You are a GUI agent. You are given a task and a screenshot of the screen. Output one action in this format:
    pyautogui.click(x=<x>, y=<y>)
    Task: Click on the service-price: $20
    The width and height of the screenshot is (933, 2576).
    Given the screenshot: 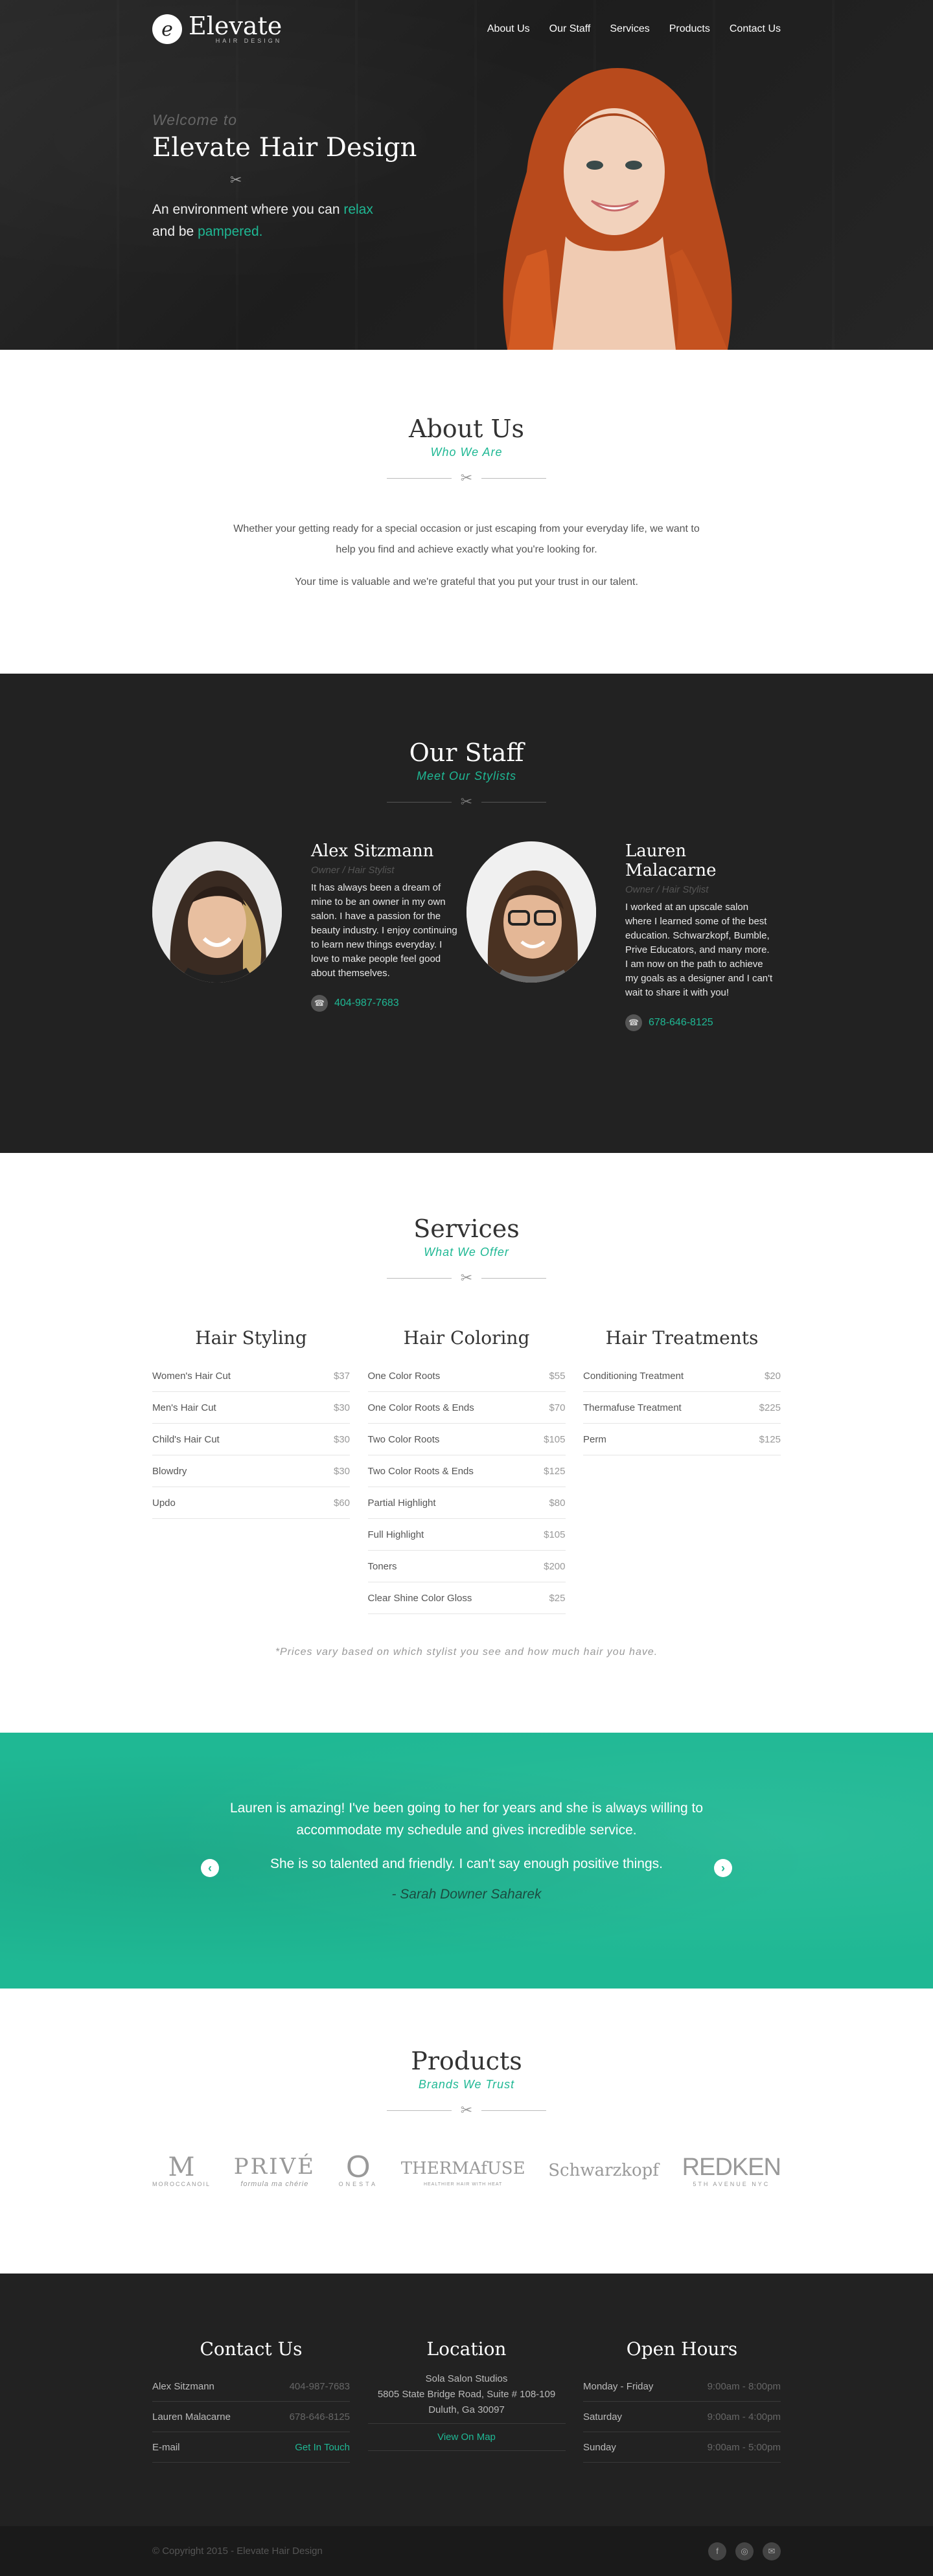 What is the action you would take?
    pyautogui.click(x=772, y=1376)
    